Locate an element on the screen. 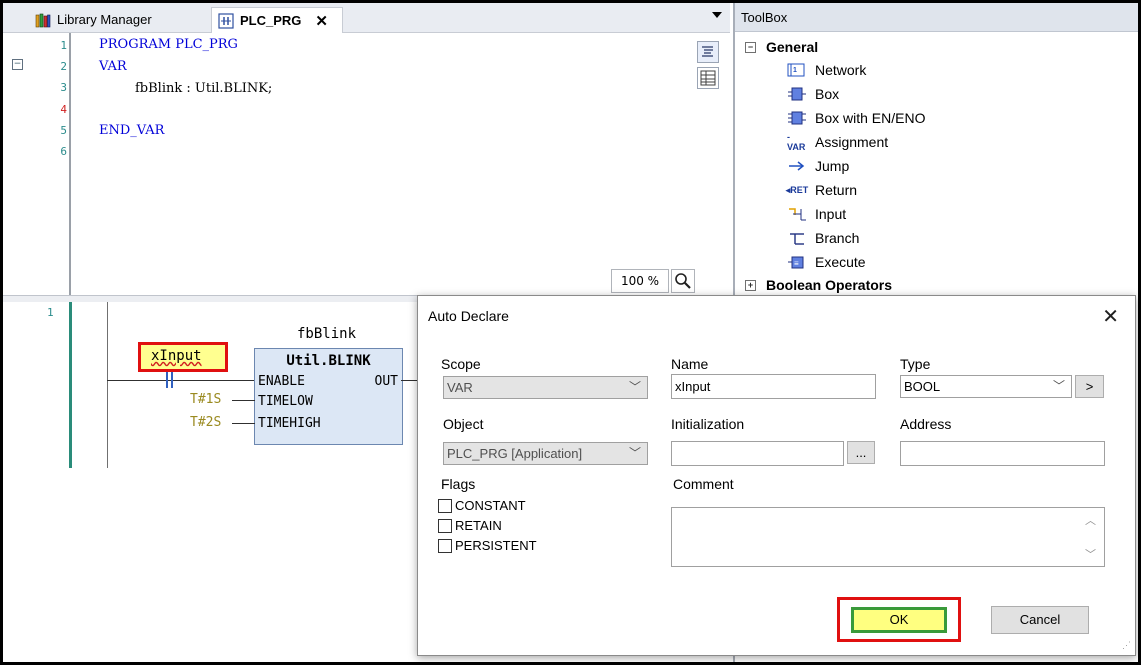 The height and width of the screenshot is (665, 1141). toolbox-item-branch: Branch is located at coordinates (823, 238).